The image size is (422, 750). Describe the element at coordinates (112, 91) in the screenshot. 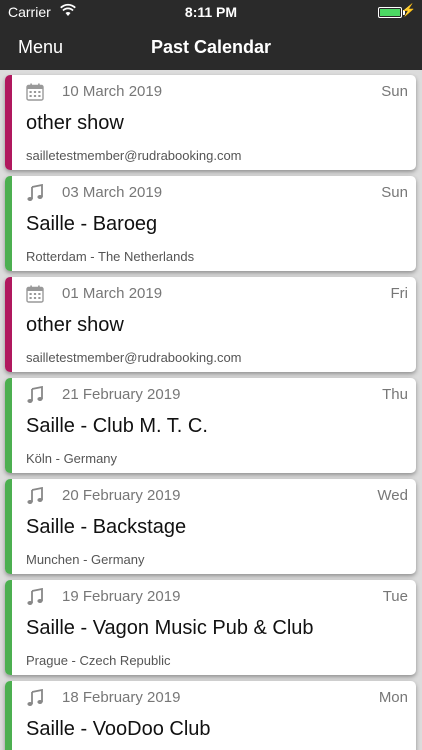

I see `event-date: 10 March 2019` at that location.